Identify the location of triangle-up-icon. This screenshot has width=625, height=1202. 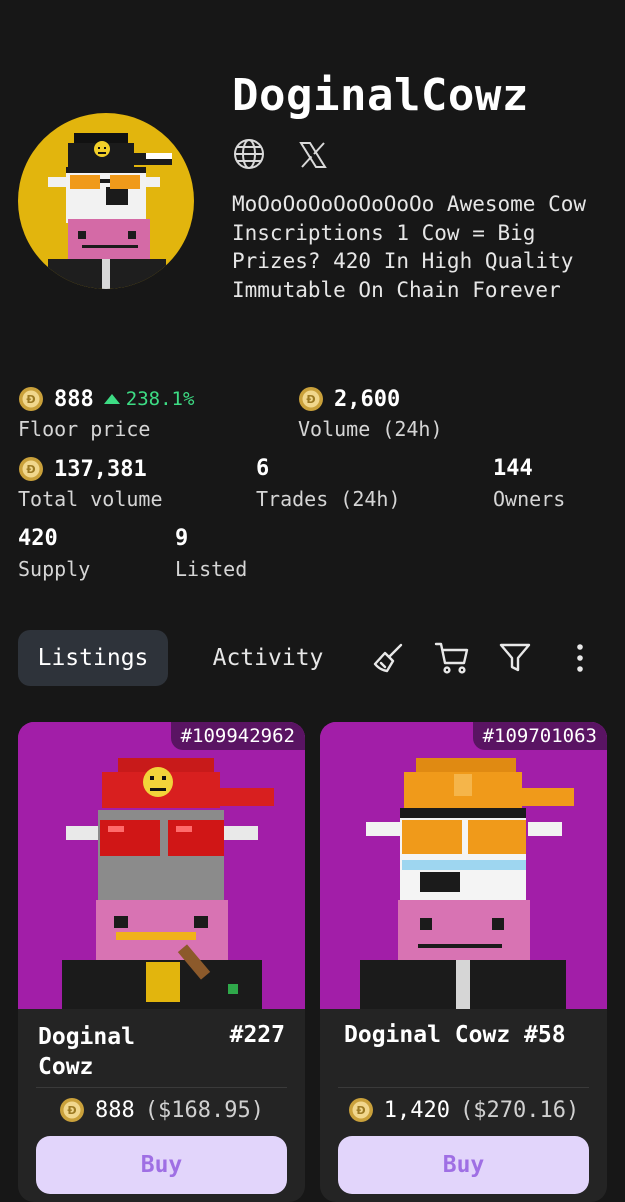
(111, 399).